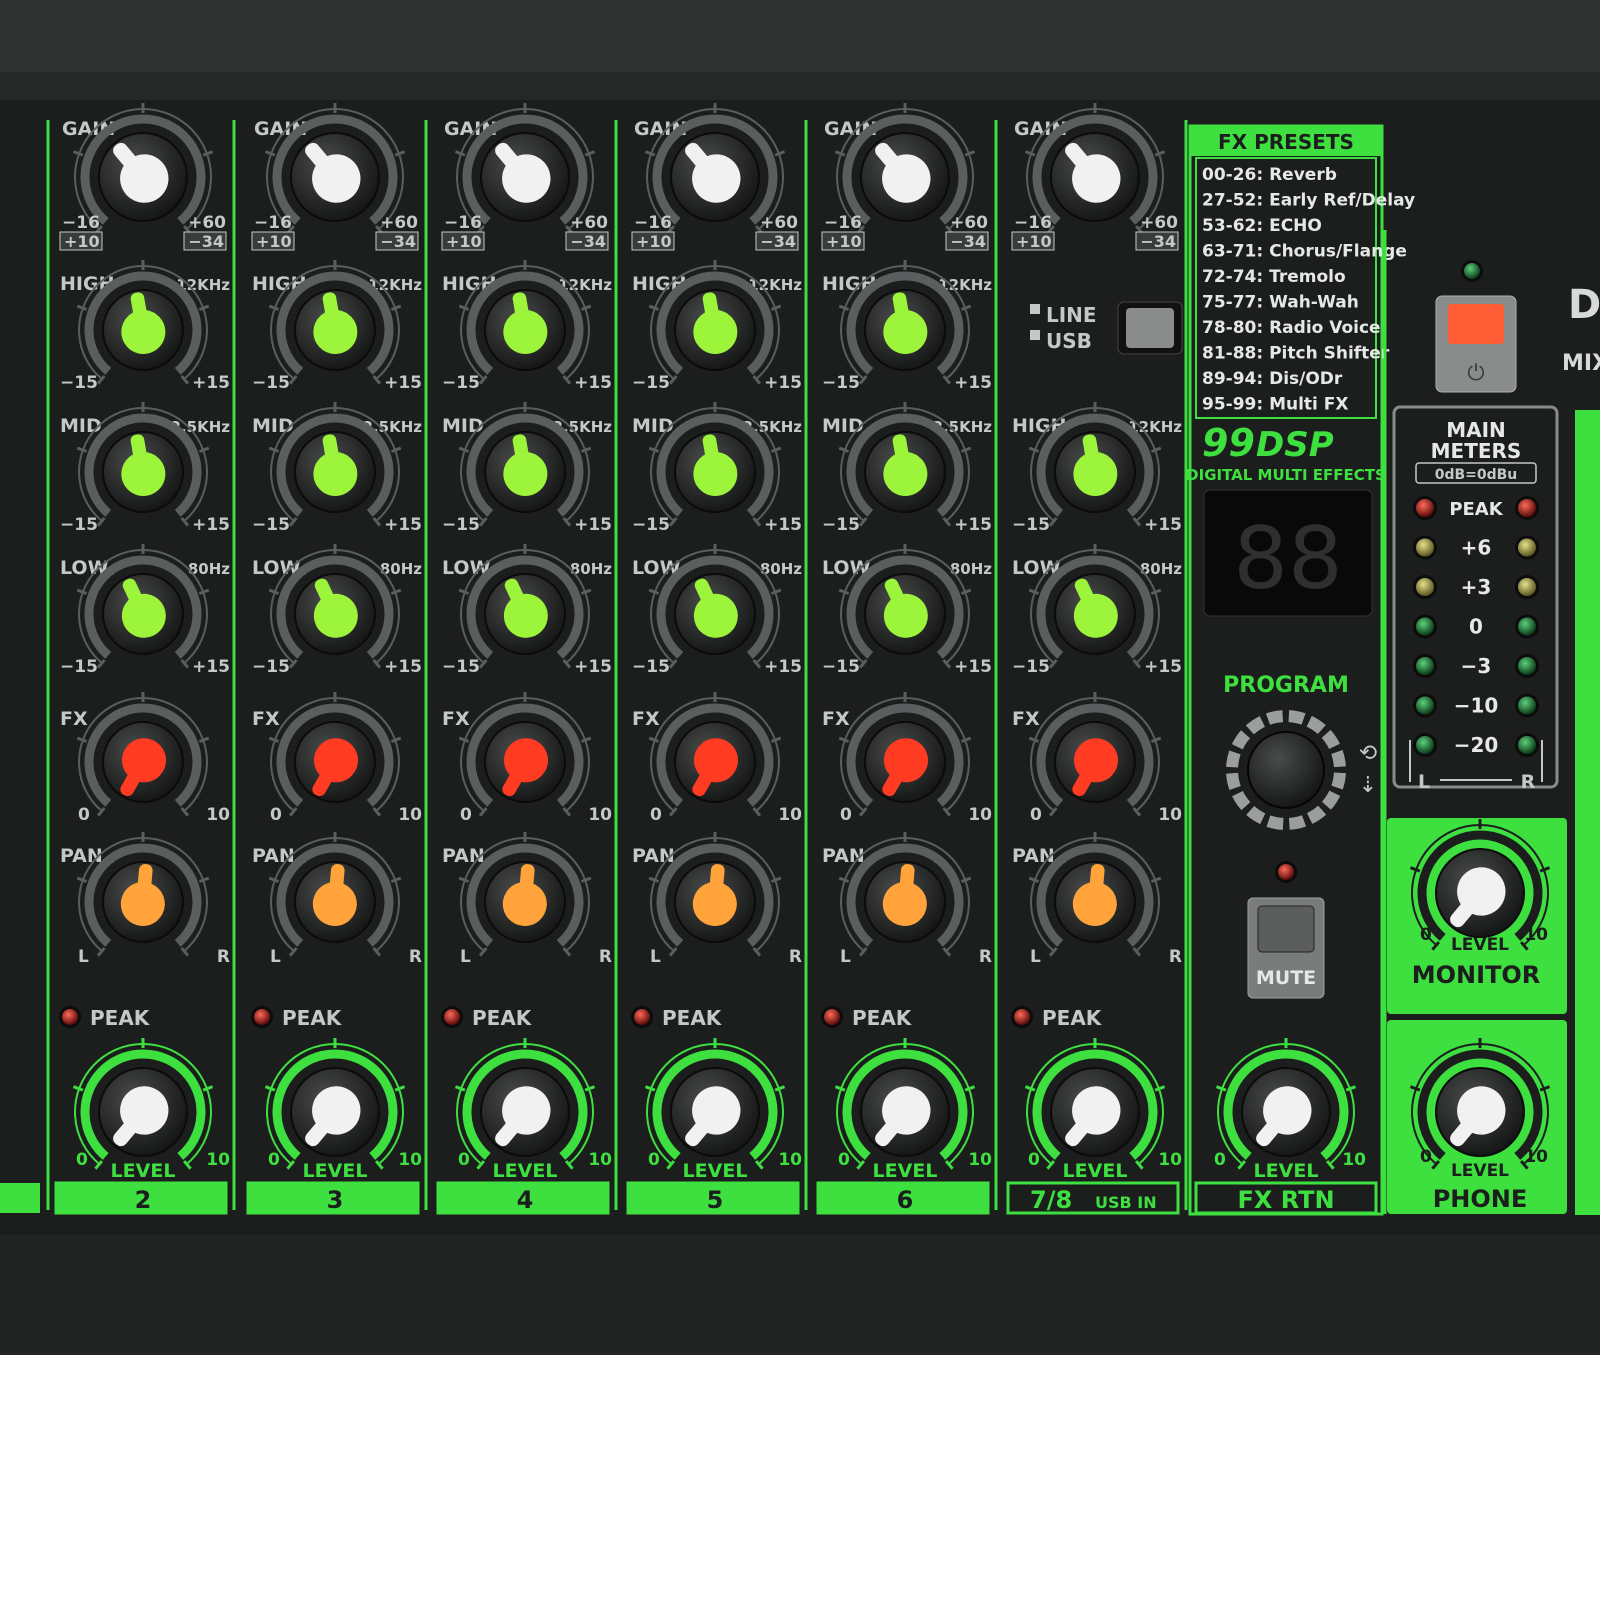  I want to click on program-encoder, so click(1286, 770).